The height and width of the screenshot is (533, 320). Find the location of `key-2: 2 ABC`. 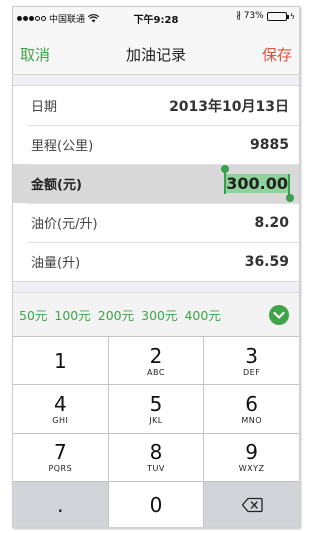

key-2: 2 ABC is located at coordinates (156, 361).